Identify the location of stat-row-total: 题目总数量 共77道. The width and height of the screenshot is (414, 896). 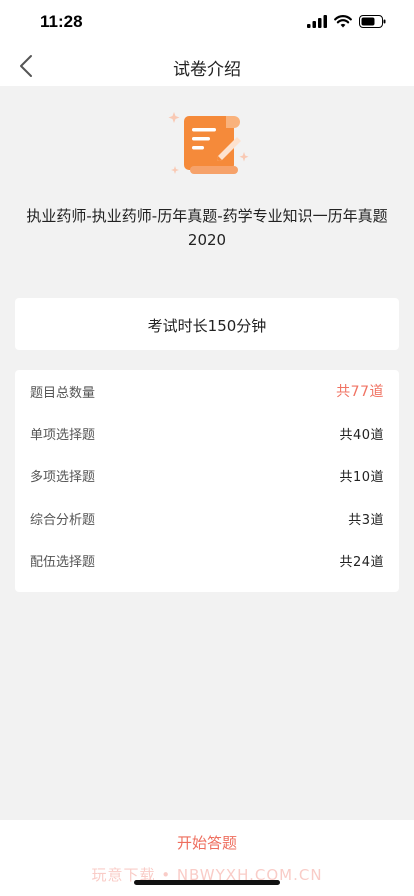
(207, 391).